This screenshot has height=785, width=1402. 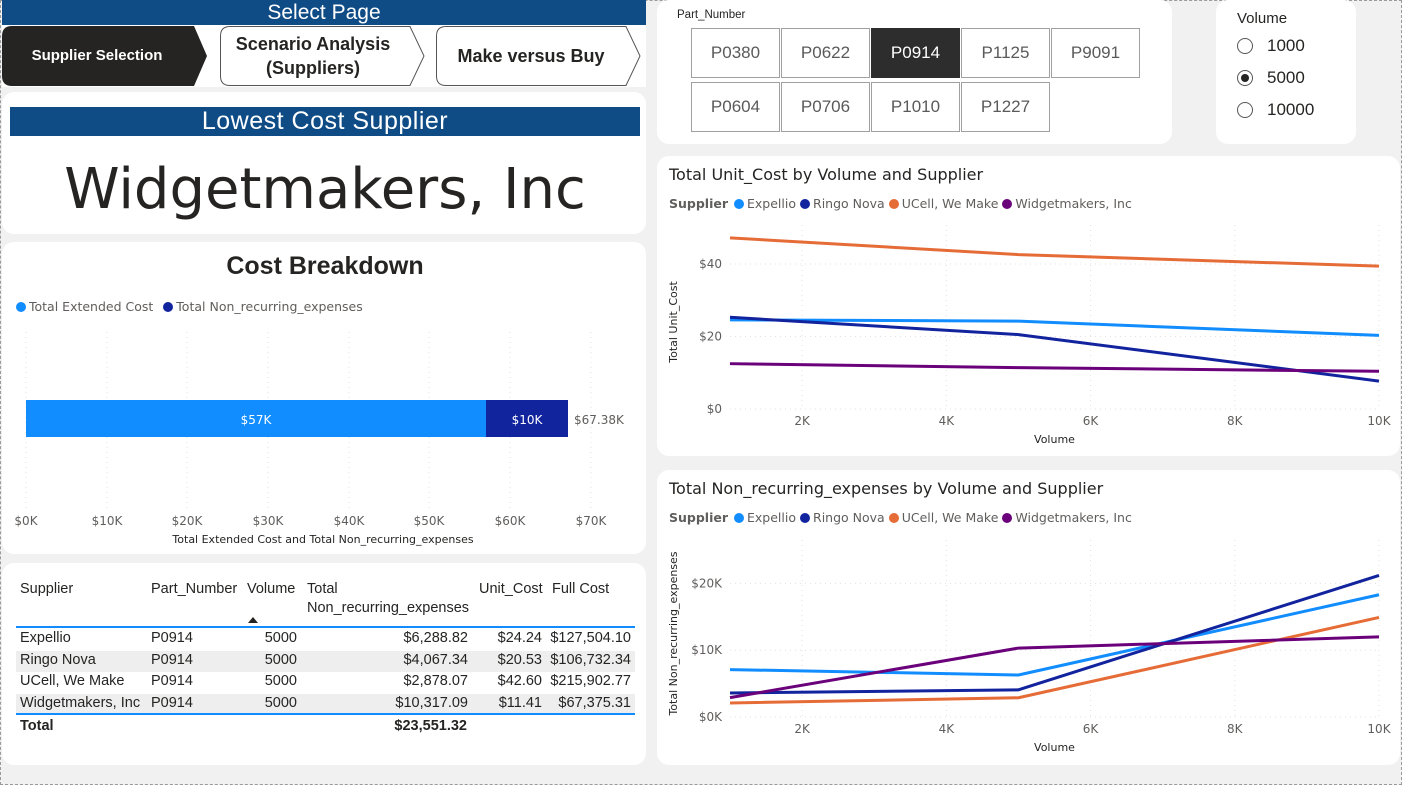 I want to click on y-tick: $0K, so click(x=711, y=717).